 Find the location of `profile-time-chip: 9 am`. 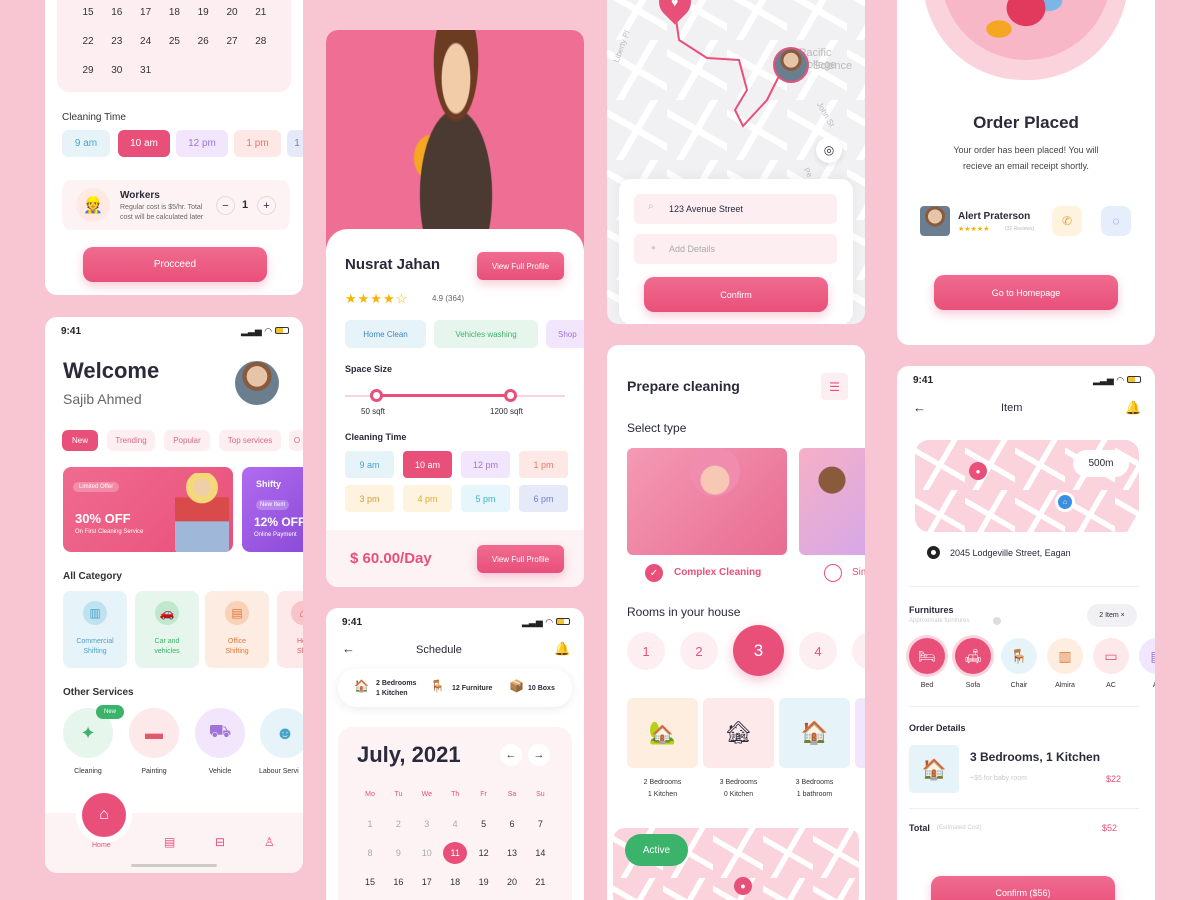

profile-time-chip: 9 am is located at coordinates (369, 464).